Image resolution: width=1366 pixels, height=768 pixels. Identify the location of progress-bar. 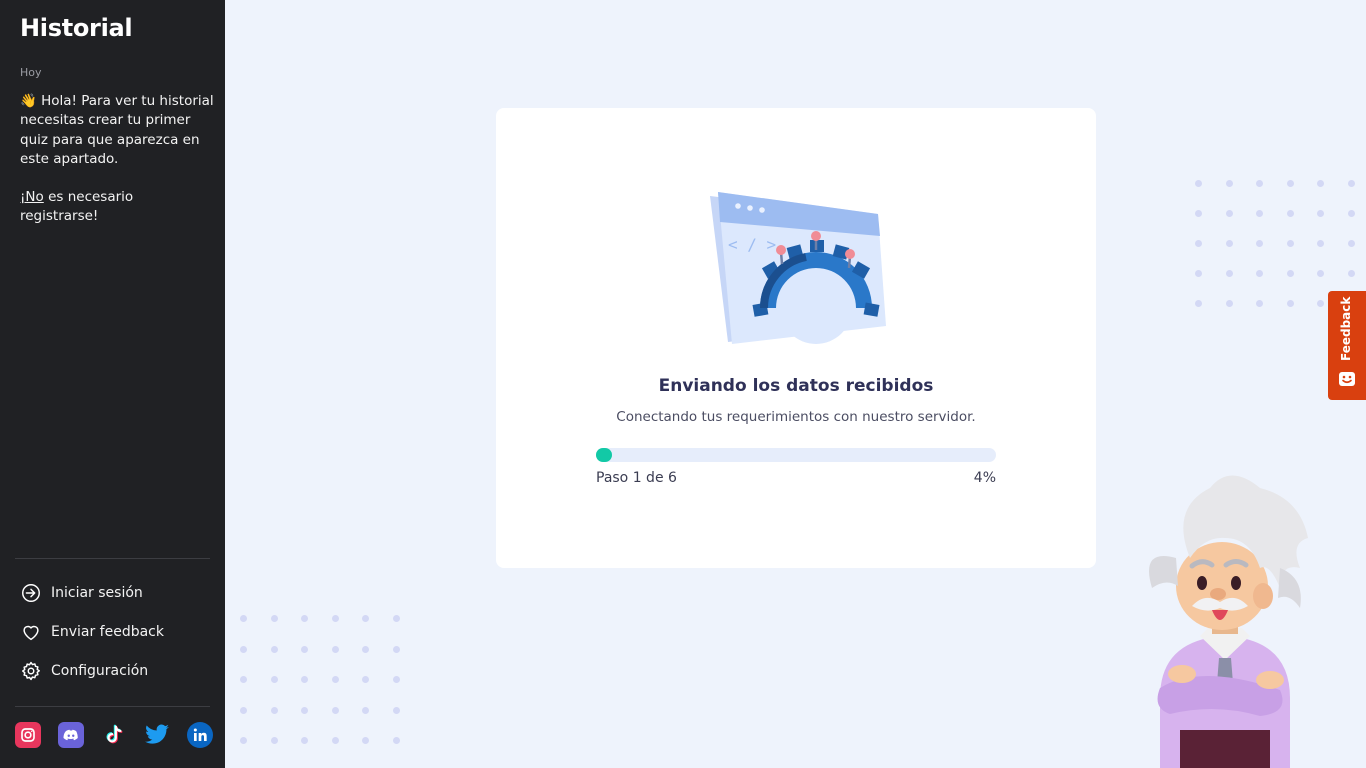
(796, 455).